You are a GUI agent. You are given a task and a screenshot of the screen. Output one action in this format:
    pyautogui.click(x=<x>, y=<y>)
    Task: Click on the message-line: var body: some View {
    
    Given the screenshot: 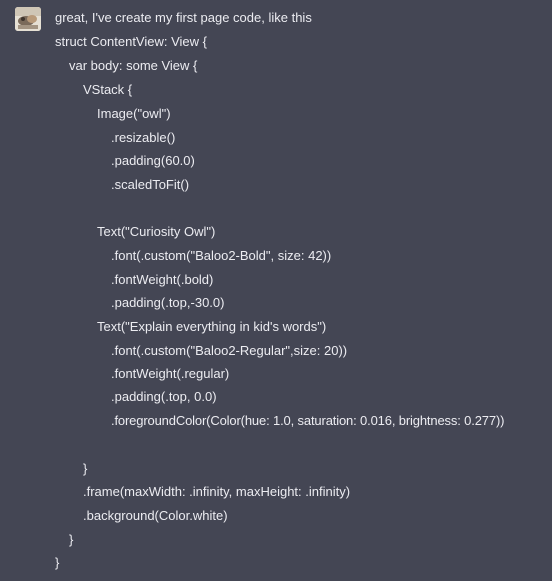 What is the action you would take?
    pyautogui.click(x=133, y=65)
    